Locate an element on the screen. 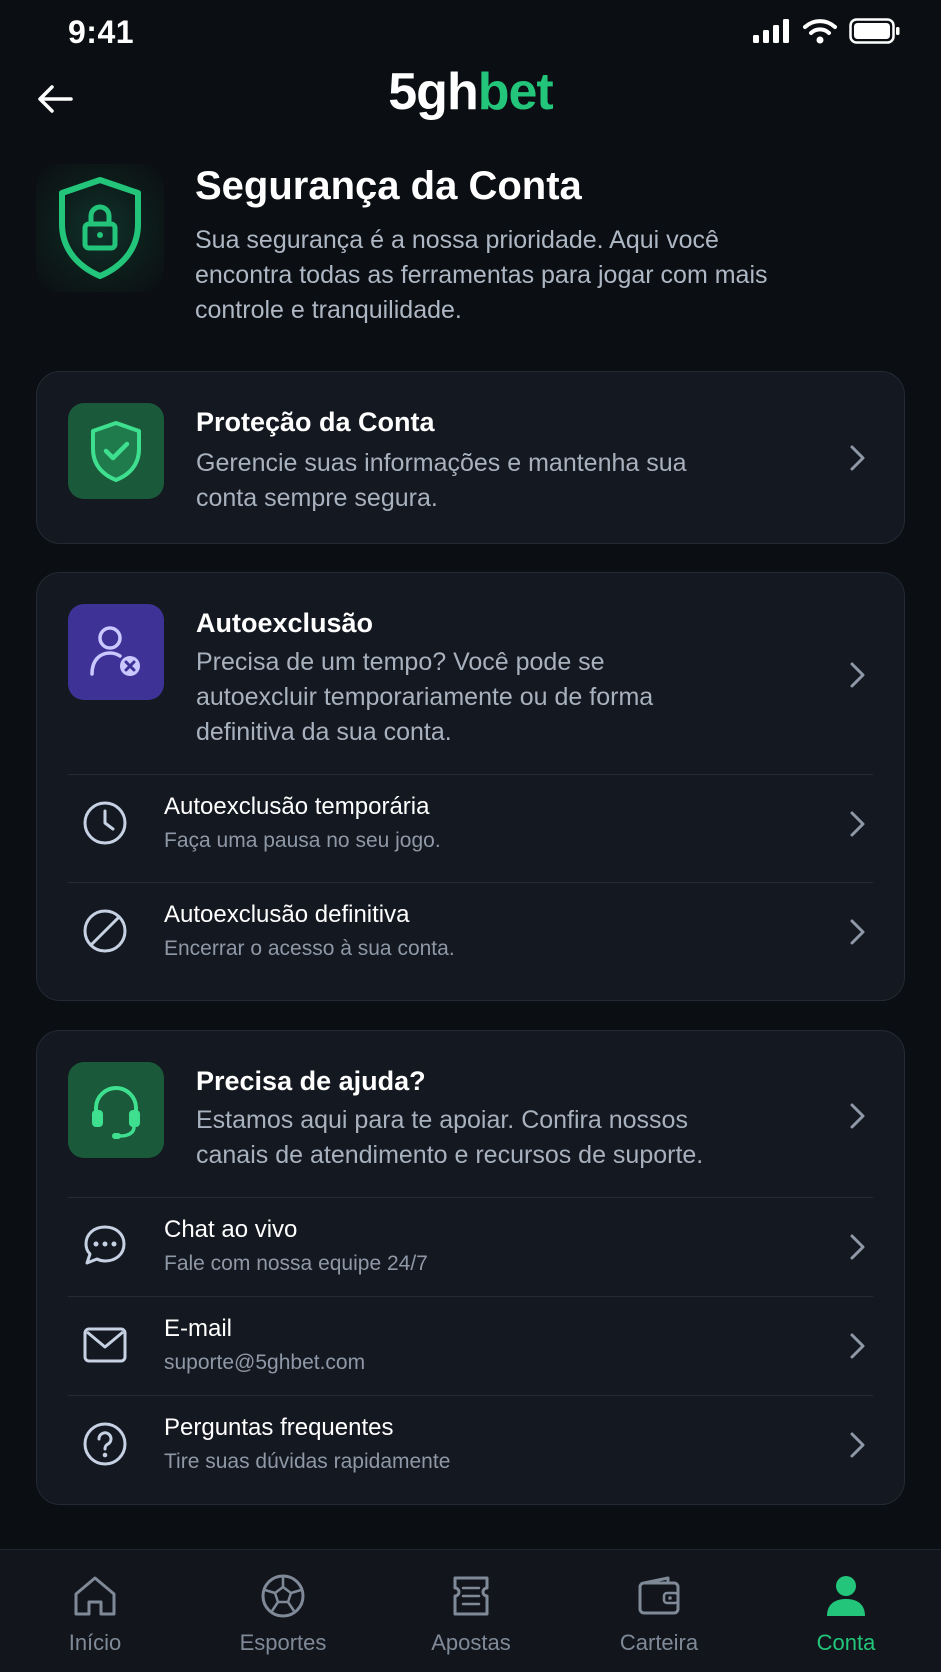 This screenshot has width=941, height=1672. battery-icon is located at coordinates (874, 31).